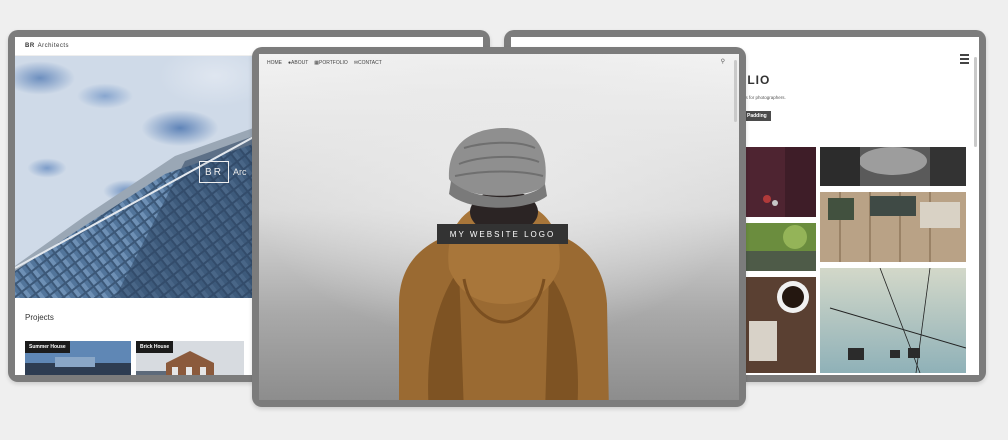 The height and width of the screenshot is (440, 1008). Describe the element at coordinates (30, 46) in the screenshot. I see `brand-short: BR` at that location.